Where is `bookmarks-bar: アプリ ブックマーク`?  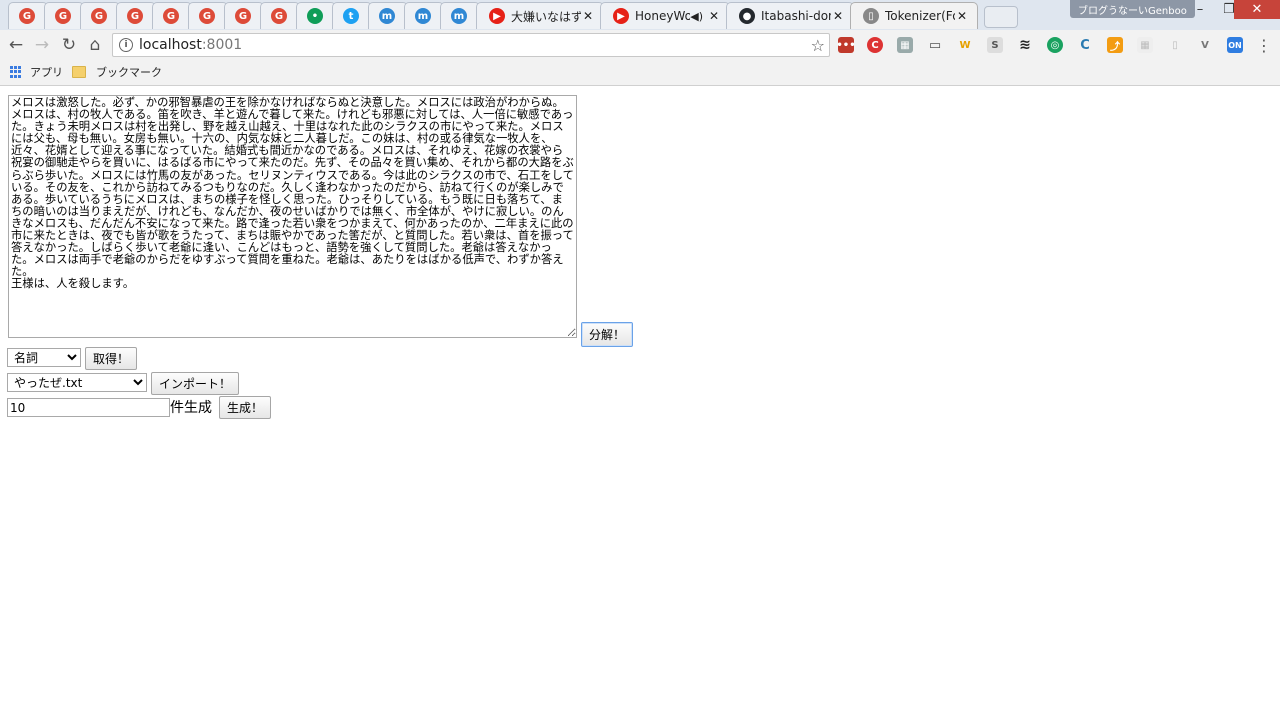
bookmarks-bar: アプリ ブックマーク is located at coordinates (640, 73).